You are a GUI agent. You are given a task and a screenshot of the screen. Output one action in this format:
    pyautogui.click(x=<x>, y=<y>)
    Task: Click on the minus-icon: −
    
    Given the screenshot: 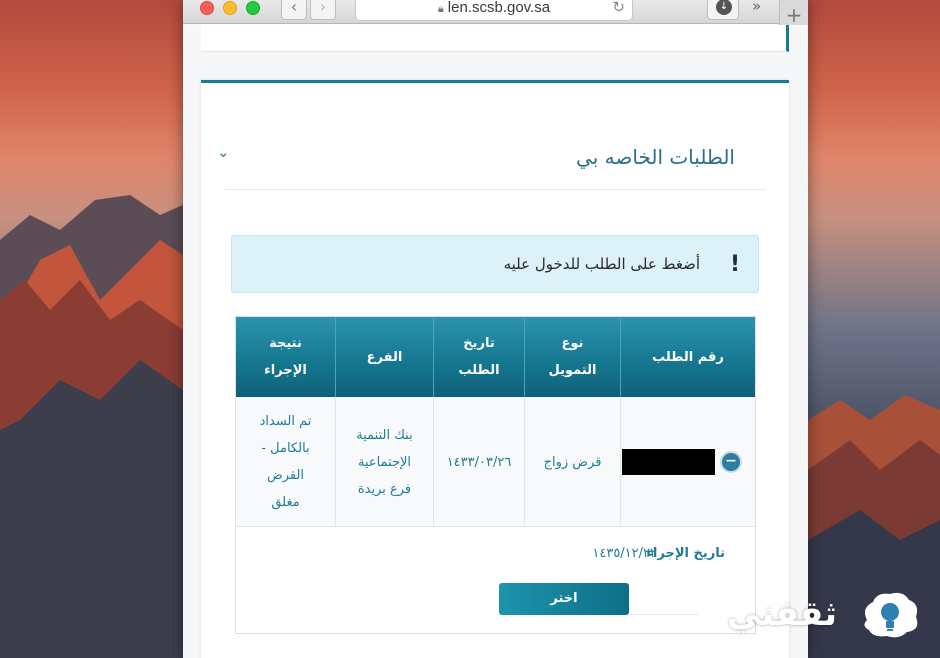 What is the action you would take?
    pyautogui.click(x=731, y=461)
    